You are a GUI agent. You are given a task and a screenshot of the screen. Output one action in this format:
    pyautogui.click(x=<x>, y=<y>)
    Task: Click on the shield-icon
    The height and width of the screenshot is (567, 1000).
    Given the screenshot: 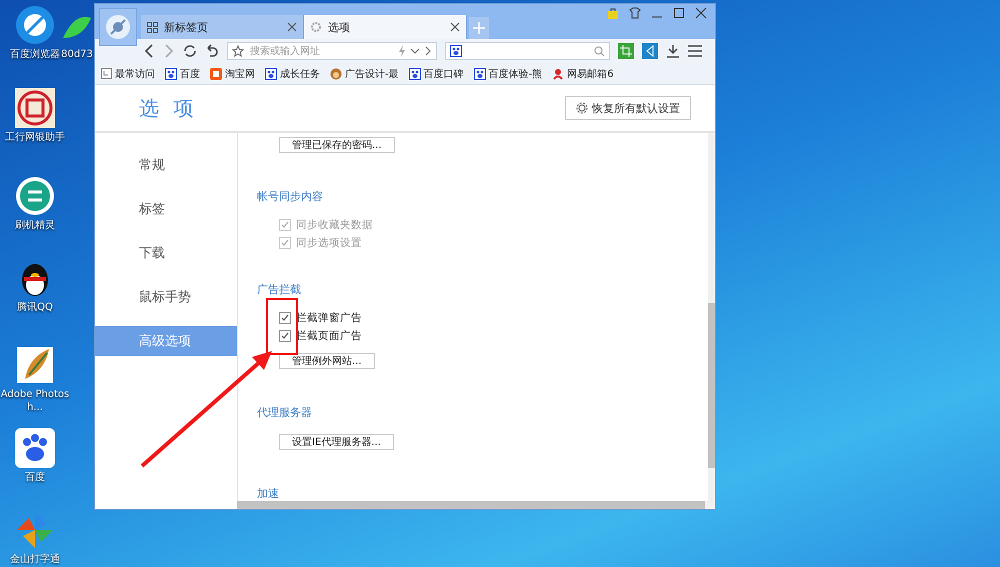 What is the action you would take?
    pyautogui.click(x=35, y=196)
    